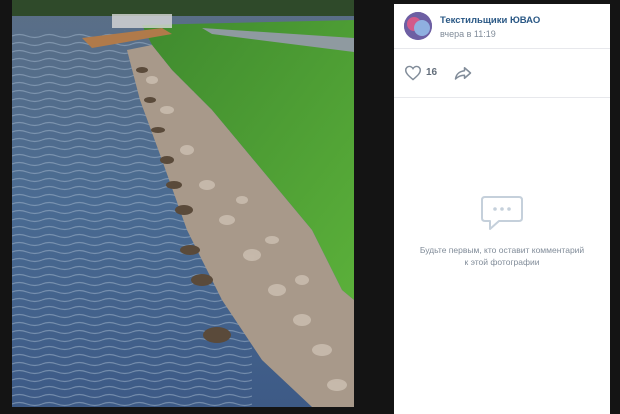 The width and height of the screenshot is (620, 414). I want to click on community-avatar-image, so click(418, 26).